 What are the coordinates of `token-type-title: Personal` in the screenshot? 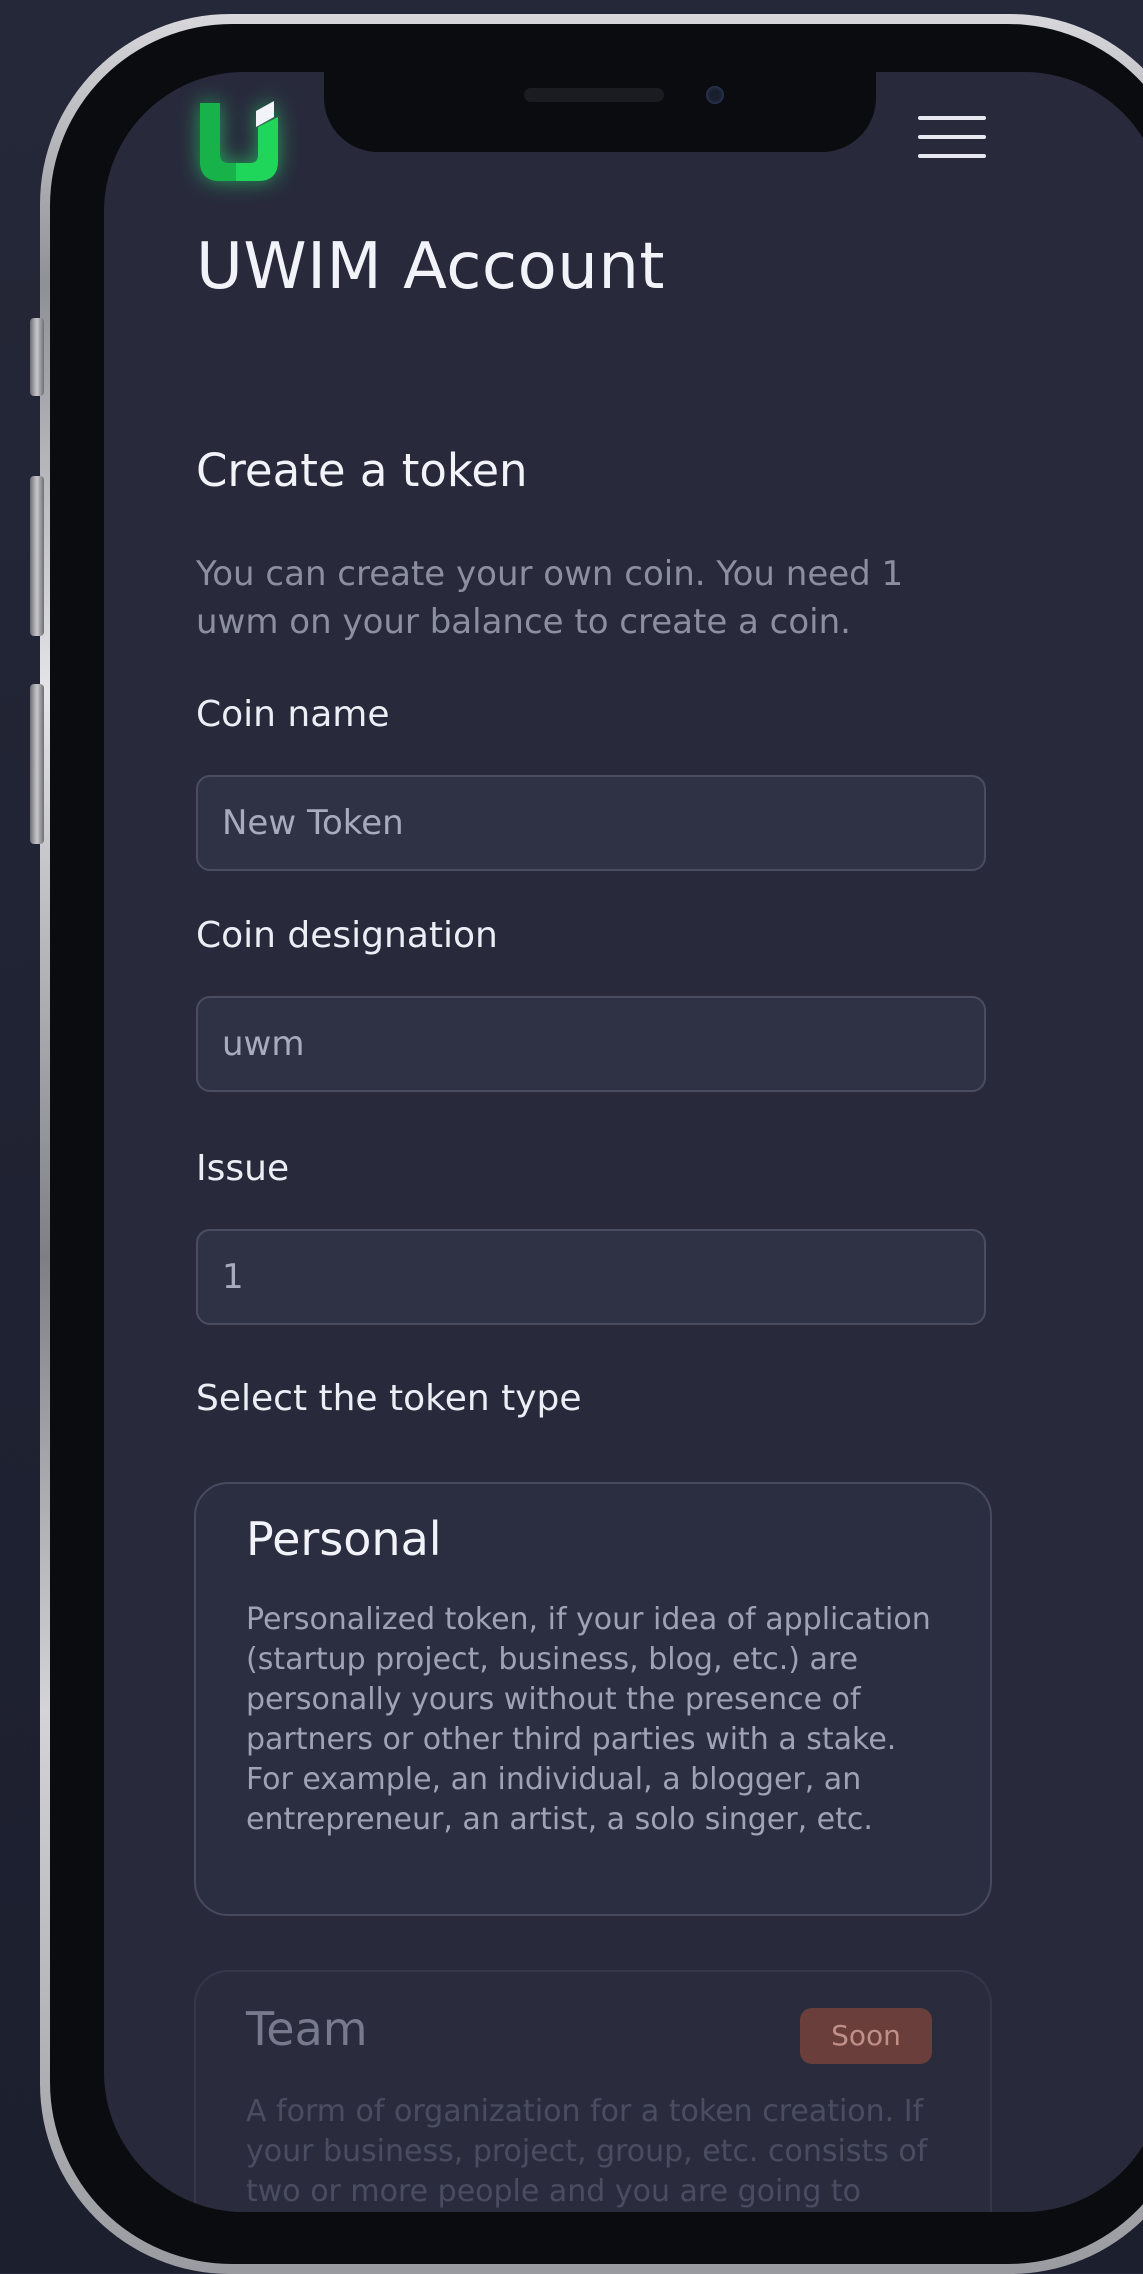 It's located at (344, 1539).